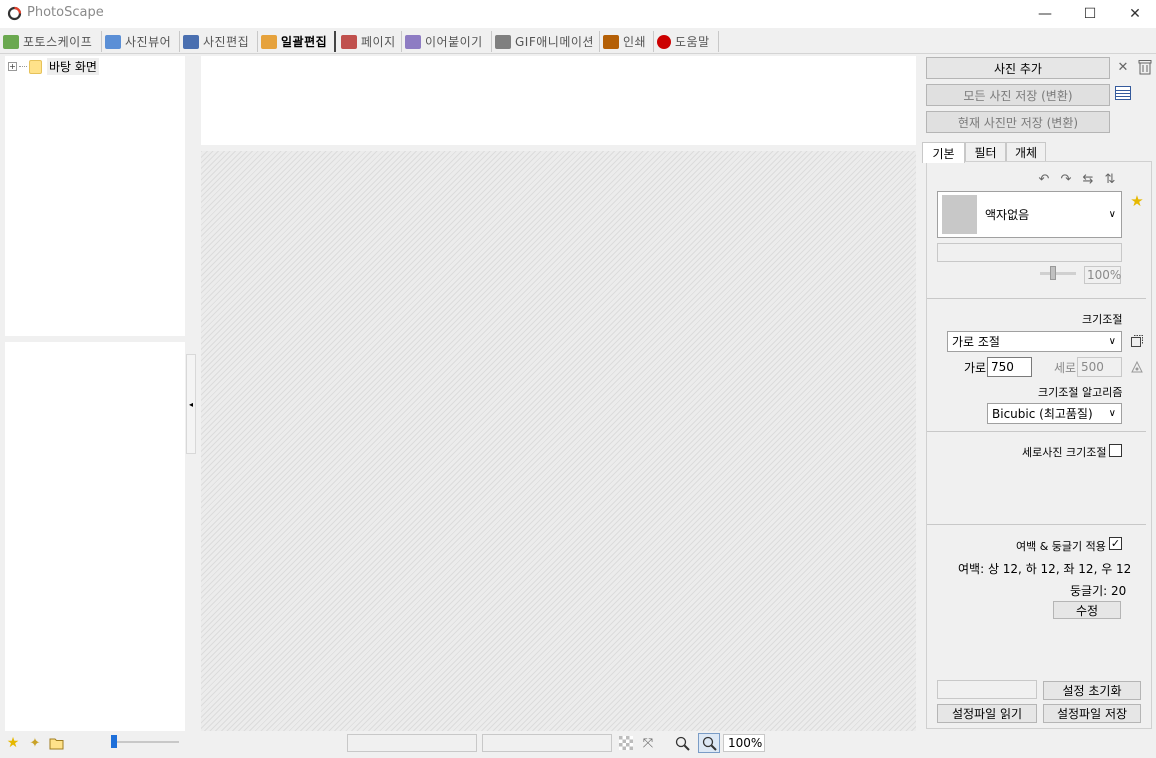 This screenshot has width=1156, height=758. What do you see at coordinates (1018, 122) in the screenshot?
I see `save-current-button: 현재 사진만 저장 (변환)` at bounding box center [1018, 122].